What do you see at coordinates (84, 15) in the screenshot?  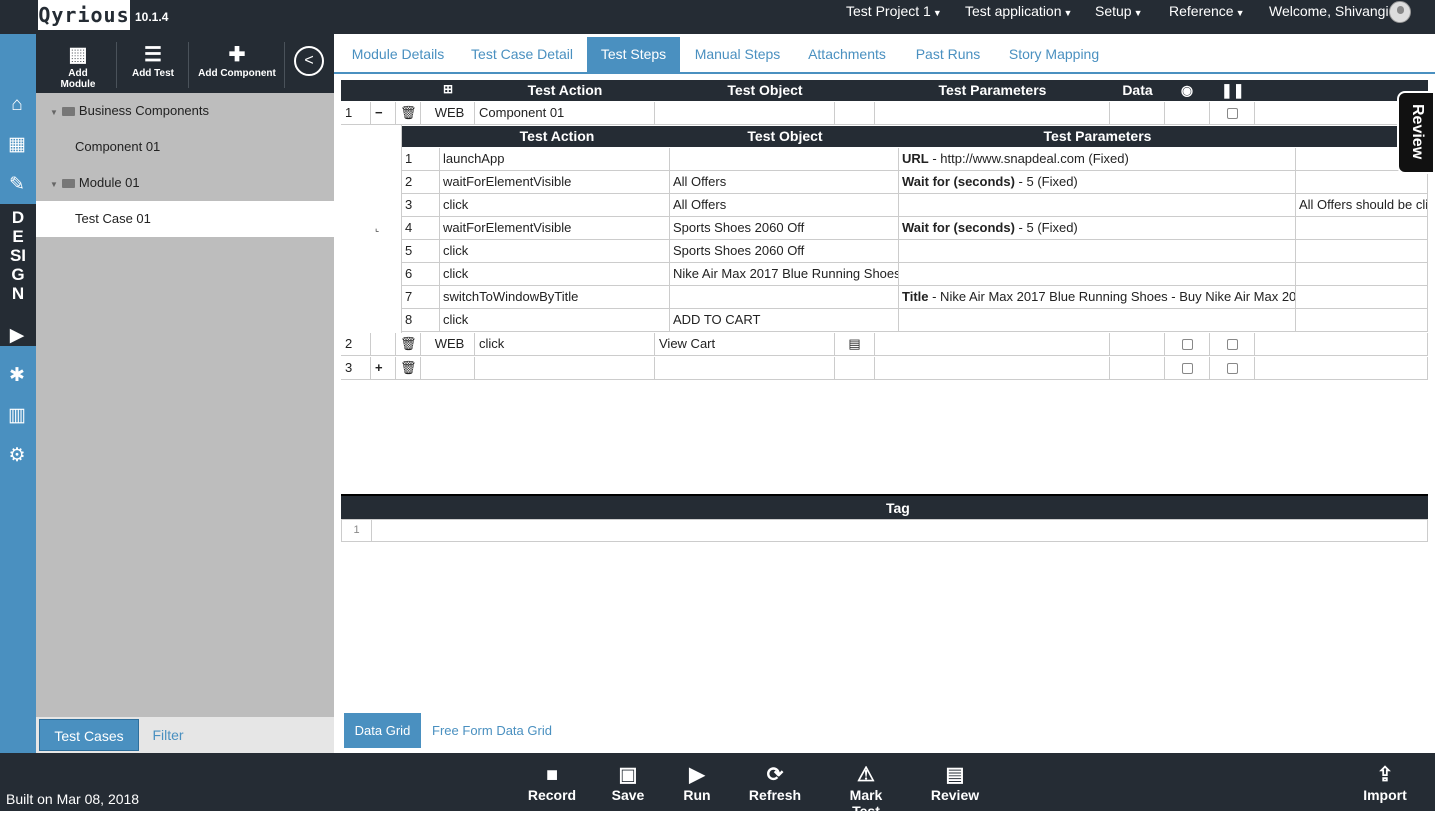 I see `app-logo: Qyrious` at bounding box center [84, 15].